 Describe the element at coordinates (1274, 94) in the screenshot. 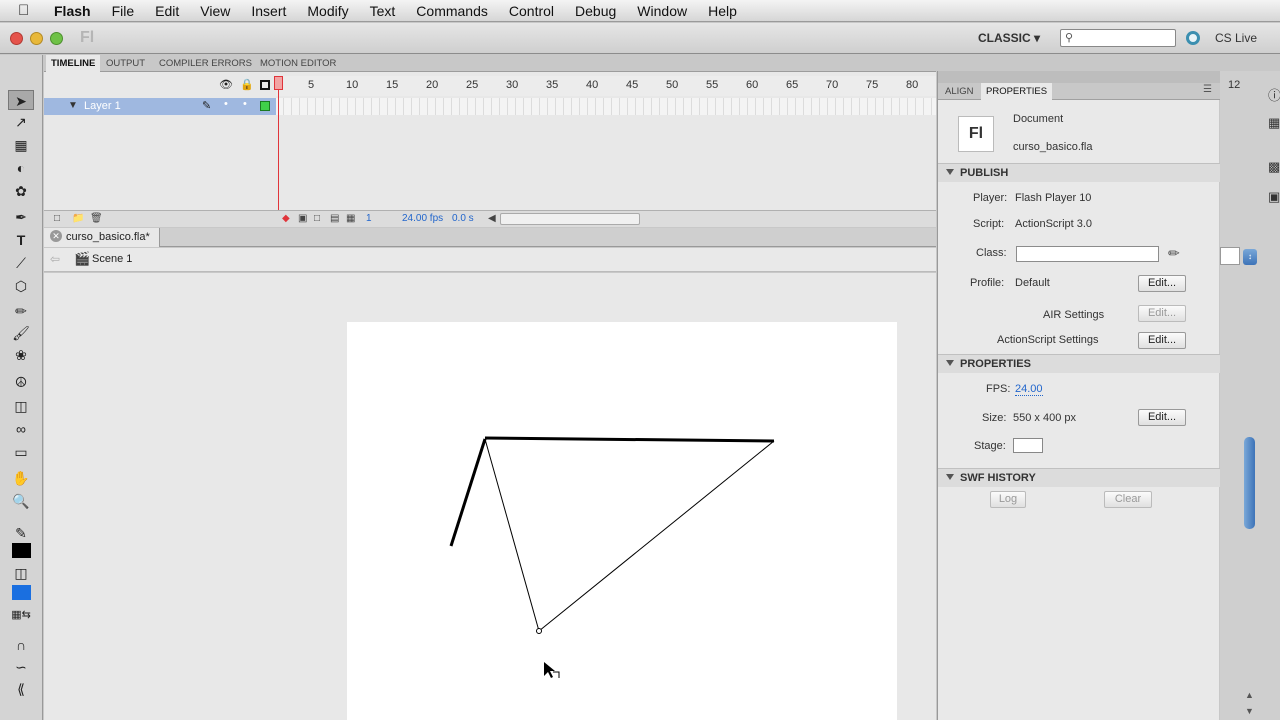

I see `info-icon: ⓘ` at that location.